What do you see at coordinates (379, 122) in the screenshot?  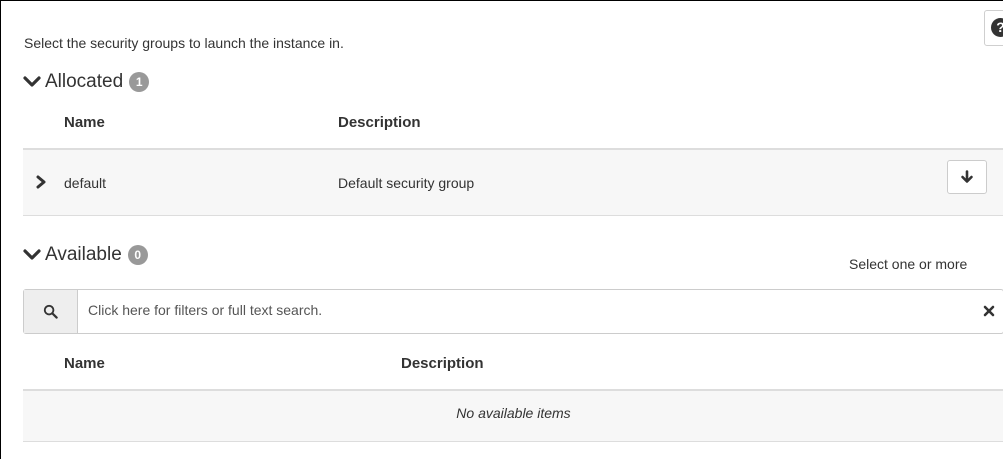 I see `allocated-column-description: Description` at bounding box center [379, 122].